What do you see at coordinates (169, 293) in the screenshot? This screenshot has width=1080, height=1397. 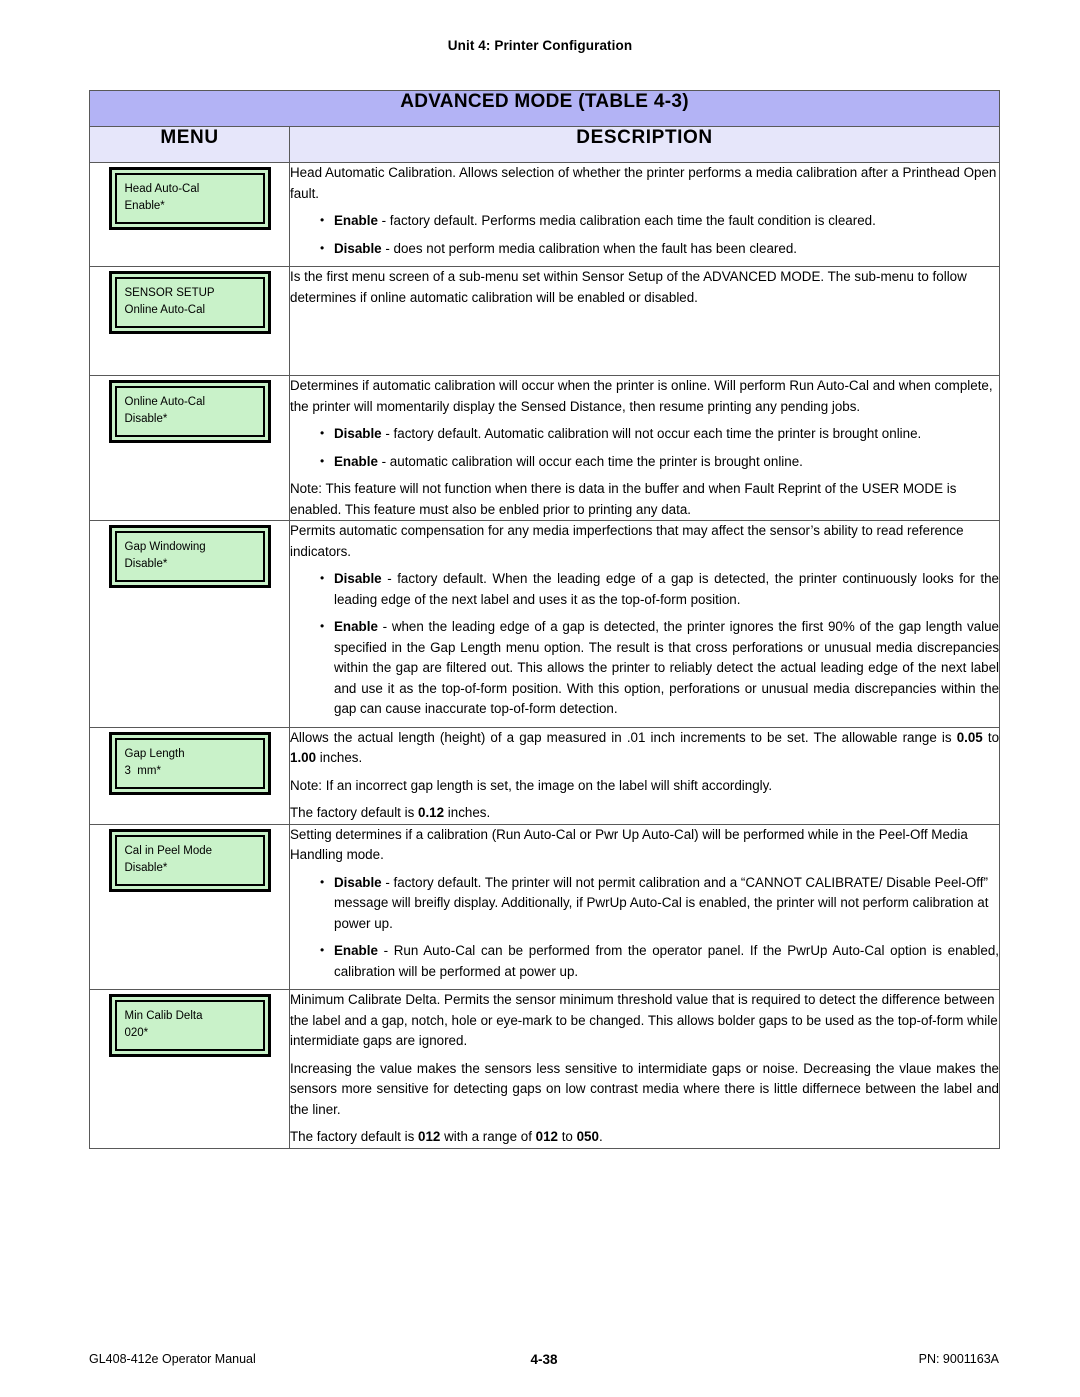 I see `lcd-line-1: SENSOR SETUP` at bounding box center [169, 293].